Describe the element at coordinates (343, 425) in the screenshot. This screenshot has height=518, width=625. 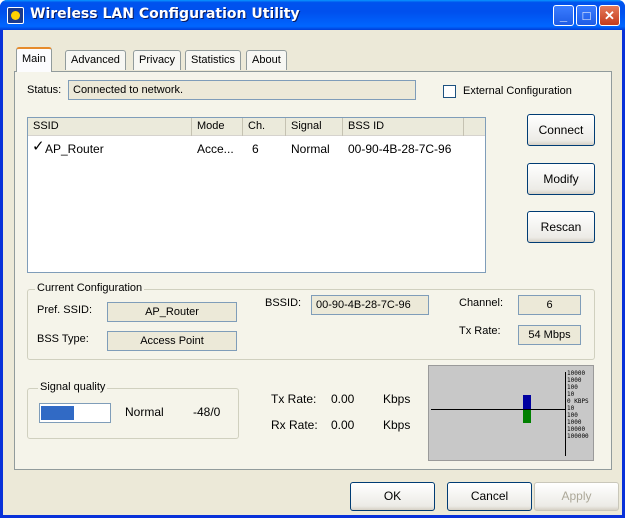
I see `rx-rate-value: 0.00` at that location.